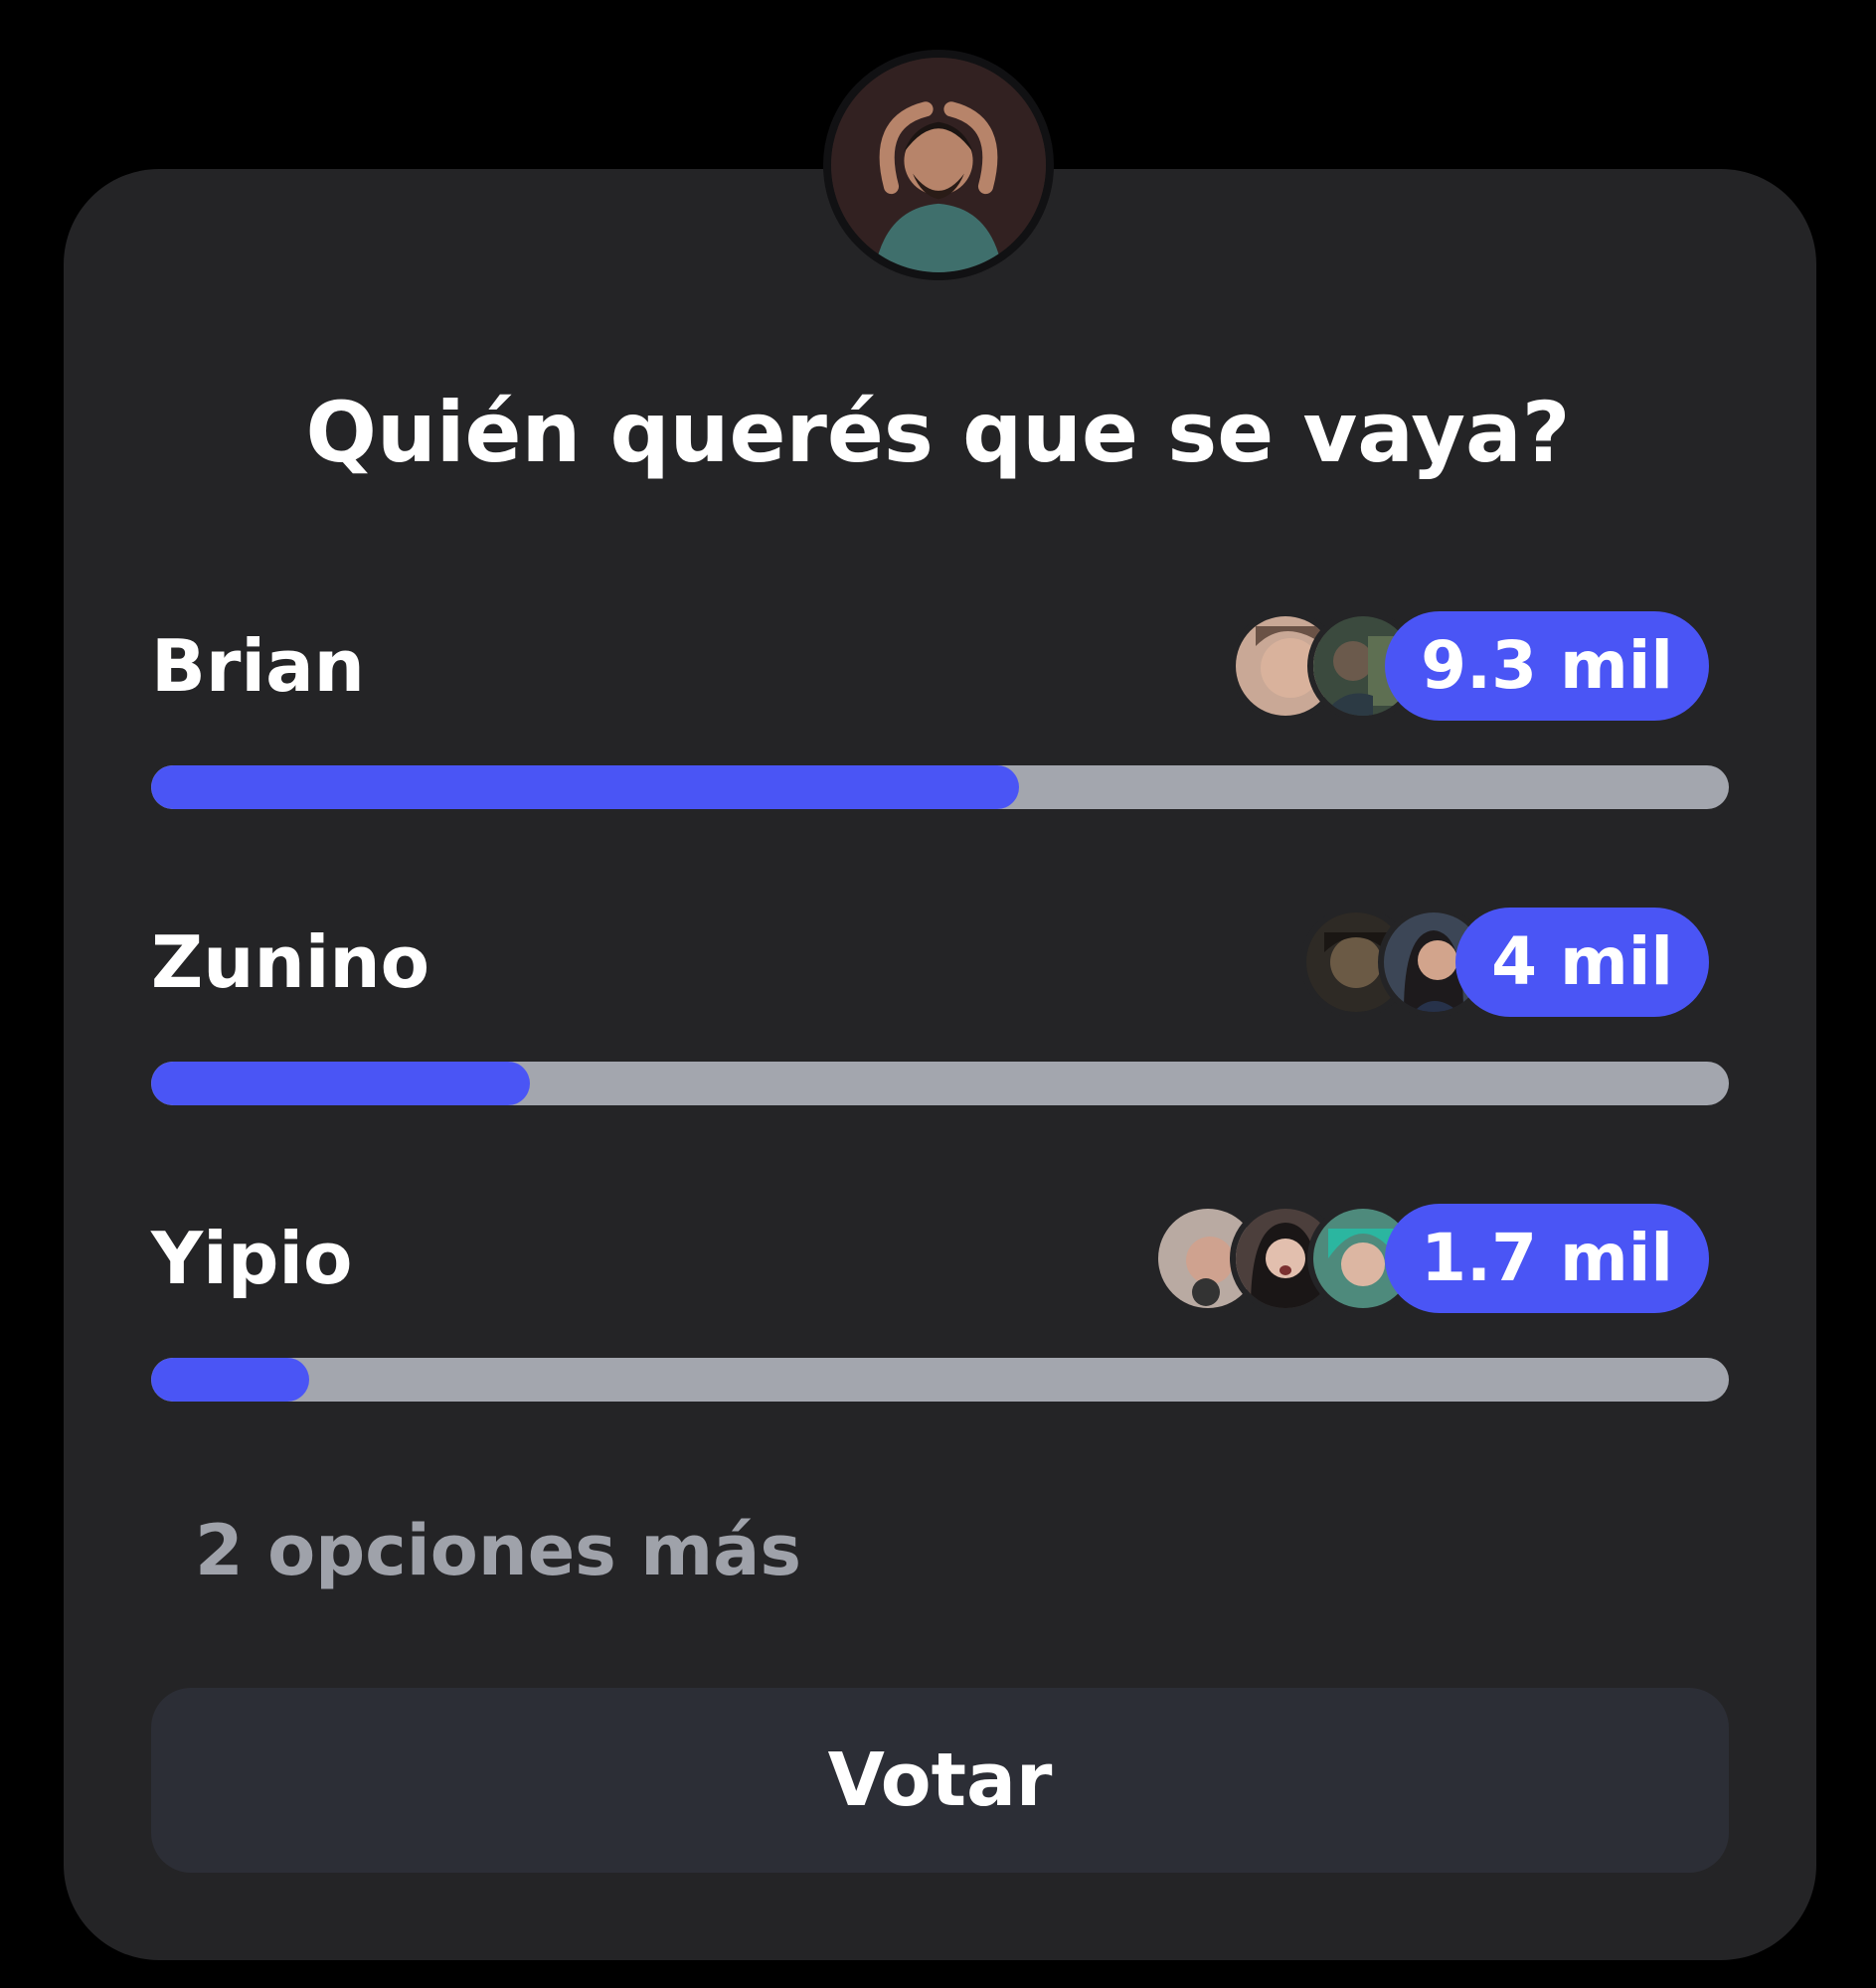 Image resolution: width=1876 pixels, height=1988 pixels. I want to click on option-label: Brian, so click(258, 666).